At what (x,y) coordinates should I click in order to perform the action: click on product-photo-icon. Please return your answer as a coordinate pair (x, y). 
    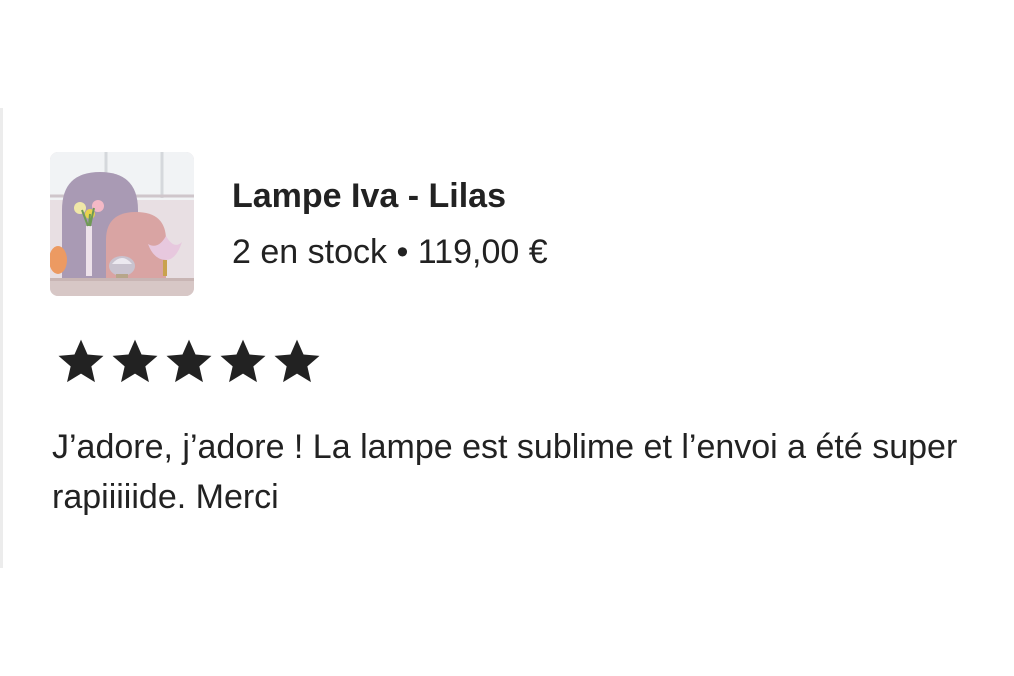
    Looking at the image, I should click on (122, 224).